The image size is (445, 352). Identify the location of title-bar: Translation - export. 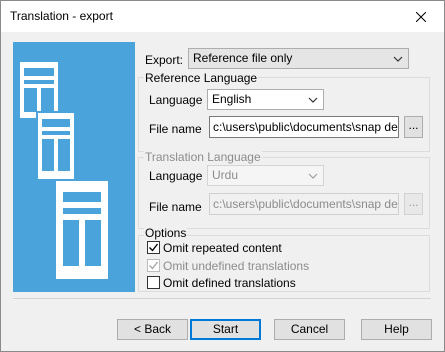
(222, 16).